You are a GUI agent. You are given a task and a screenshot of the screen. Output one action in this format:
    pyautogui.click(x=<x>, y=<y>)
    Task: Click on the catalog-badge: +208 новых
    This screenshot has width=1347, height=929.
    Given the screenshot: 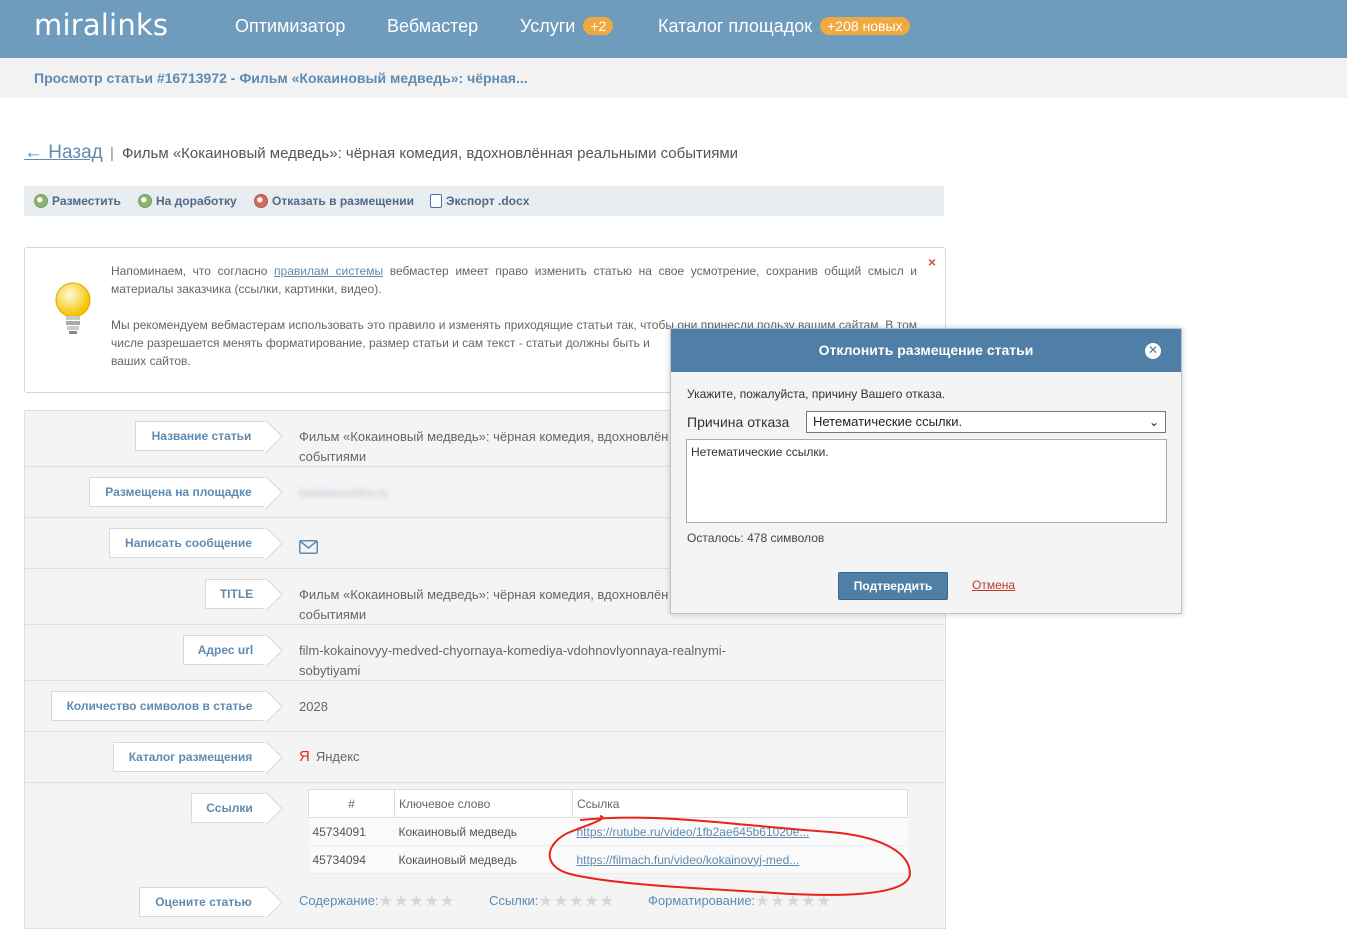 What is the action you would take?
    pyautogui.click(x=865, y=26)
    